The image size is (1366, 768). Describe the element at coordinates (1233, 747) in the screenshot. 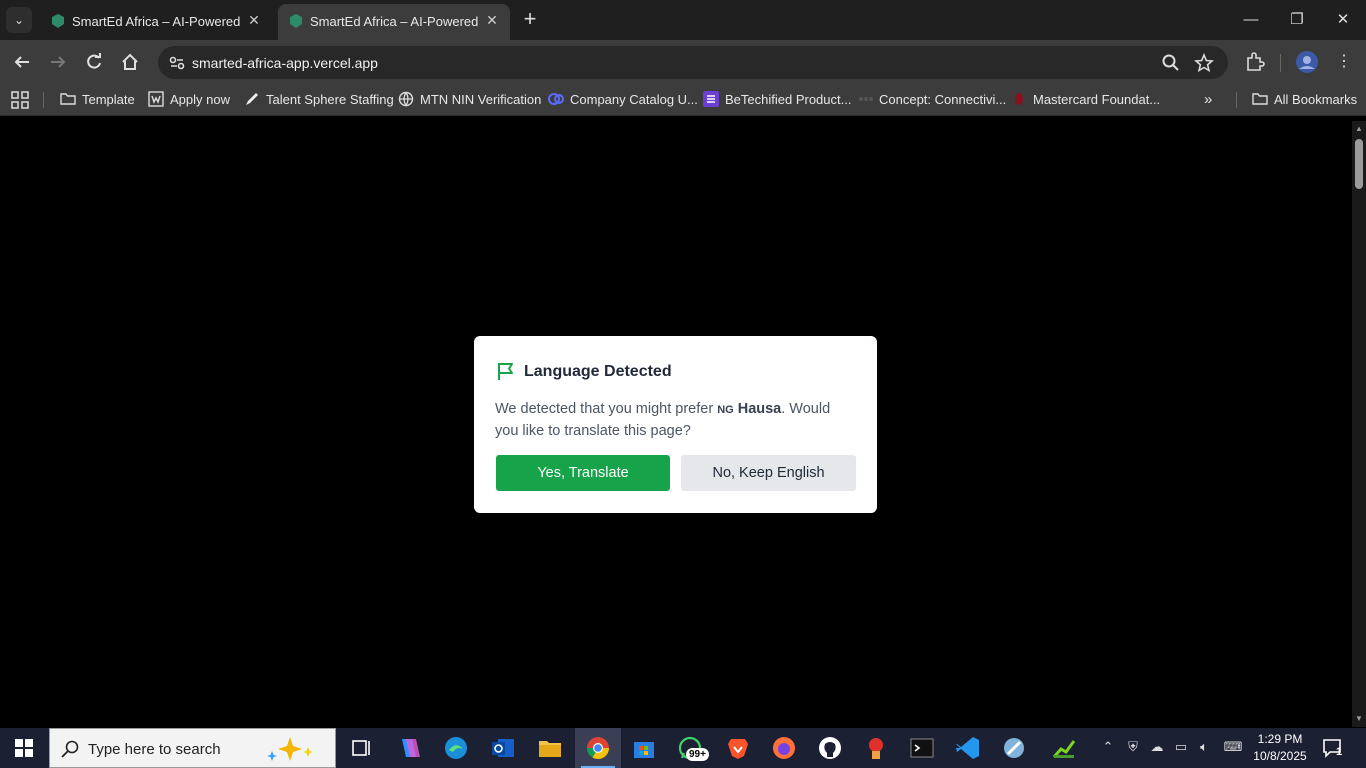

I see `keyboard-icon: ⌨︎` at that location.